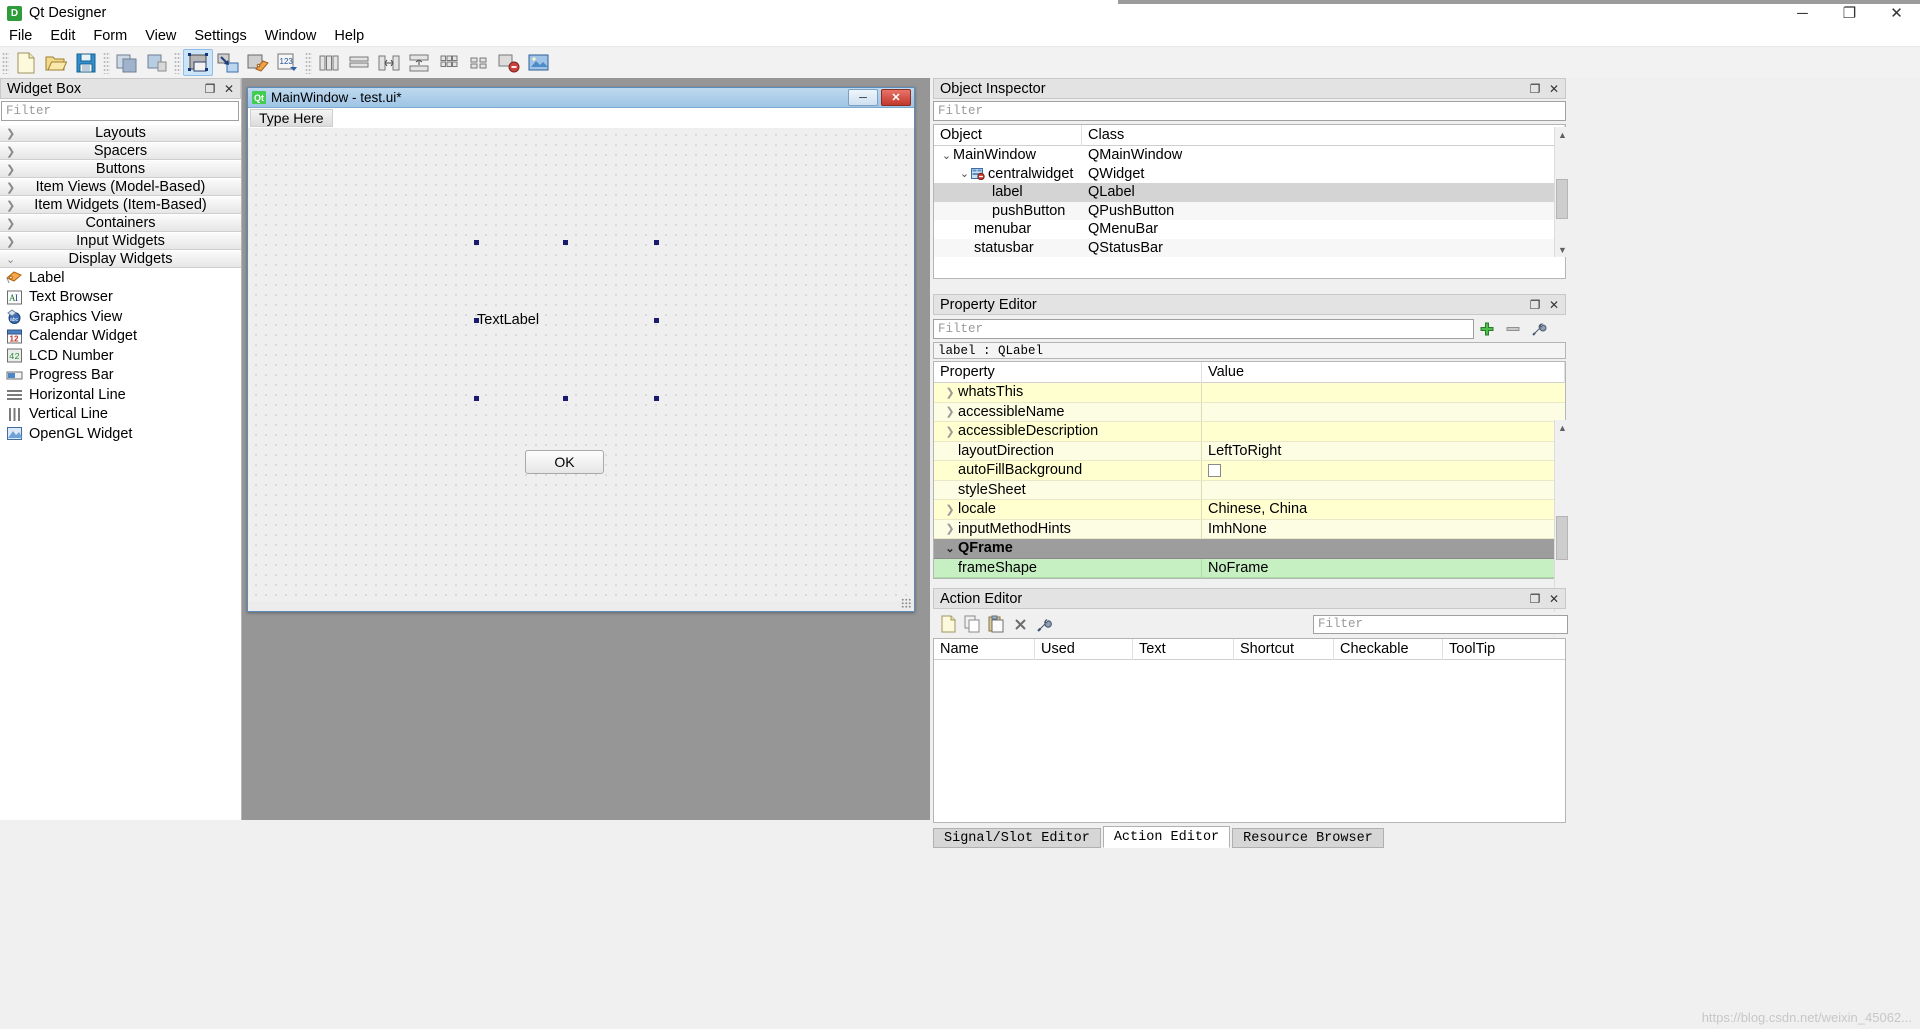 The height and width of the screenshot is (1029, 1920). Describe the element at coordinates (120, 205) in the screenshot. I see `widget-category-item-widgets: ❯ Item Widgets (Item-Based)` at that location.